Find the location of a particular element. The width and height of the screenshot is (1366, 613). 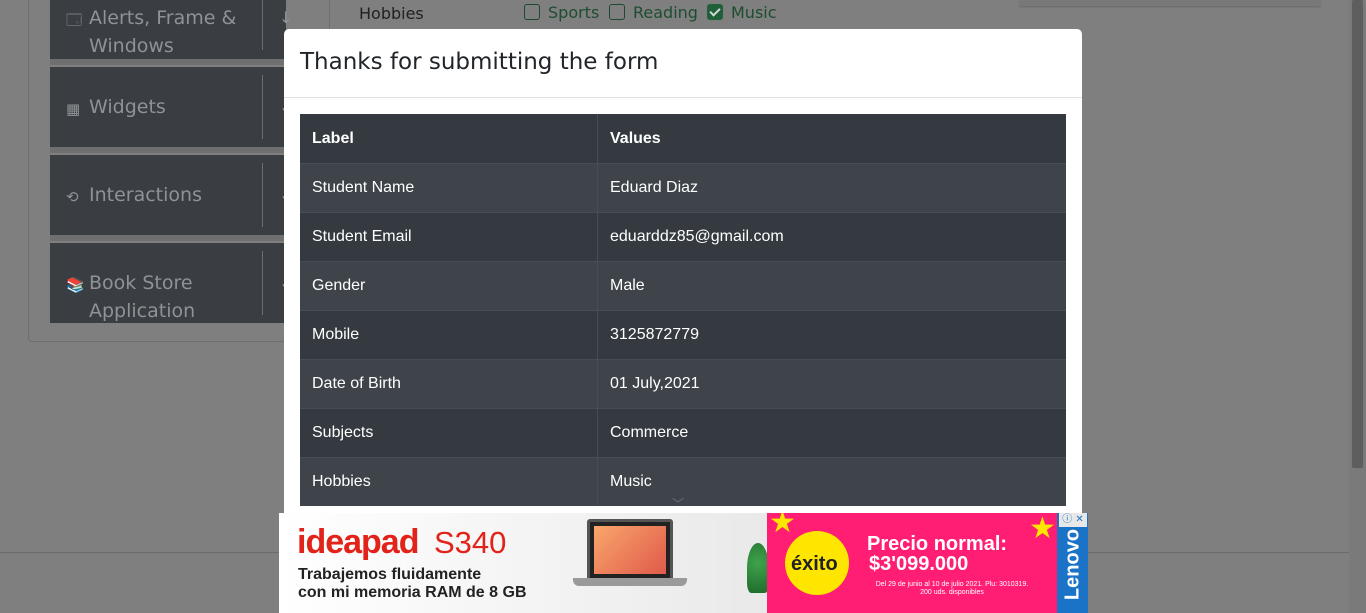

sports-checkbox is located at coordinates (532, 12).